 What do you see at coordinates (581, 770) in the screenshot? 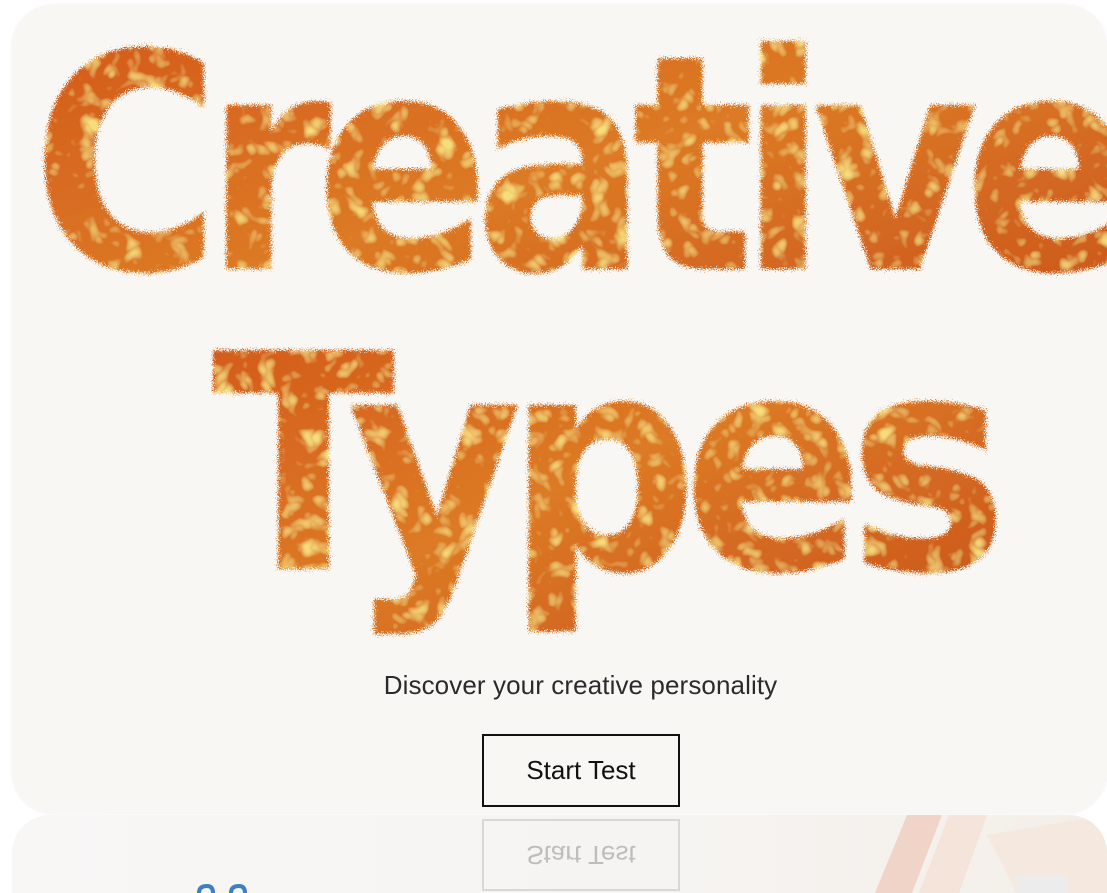
I see `start-test-button: Start Test` at bounding box center [581, 770].